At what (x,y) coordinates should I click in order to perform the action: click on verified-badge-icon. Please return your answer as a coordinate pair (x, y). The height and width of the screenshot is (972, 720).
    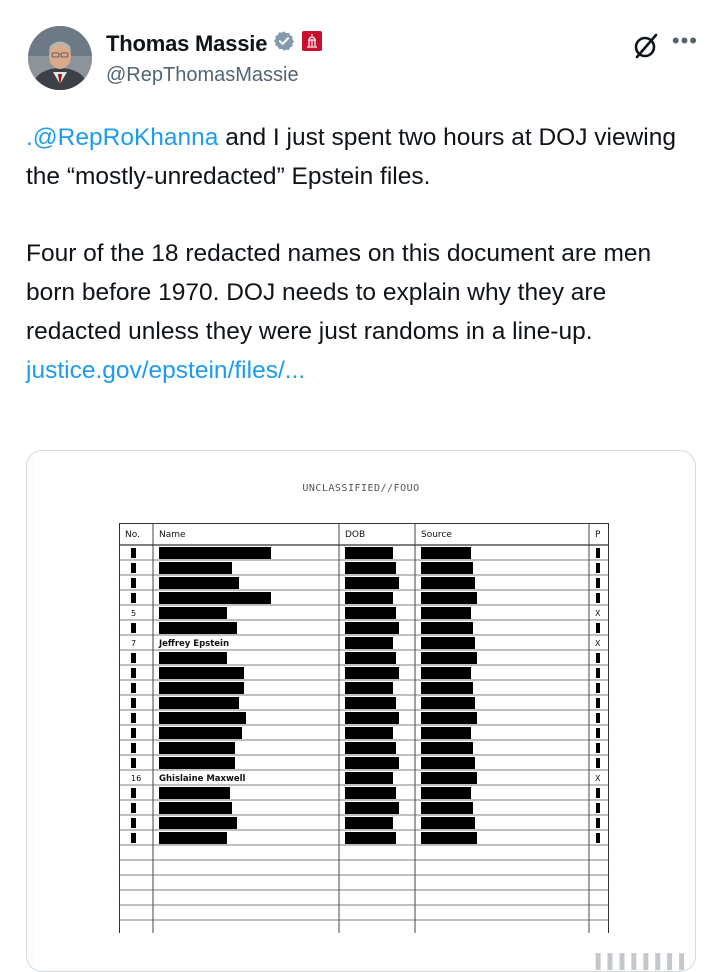
    Looking at the image, I should click on (284, 43).